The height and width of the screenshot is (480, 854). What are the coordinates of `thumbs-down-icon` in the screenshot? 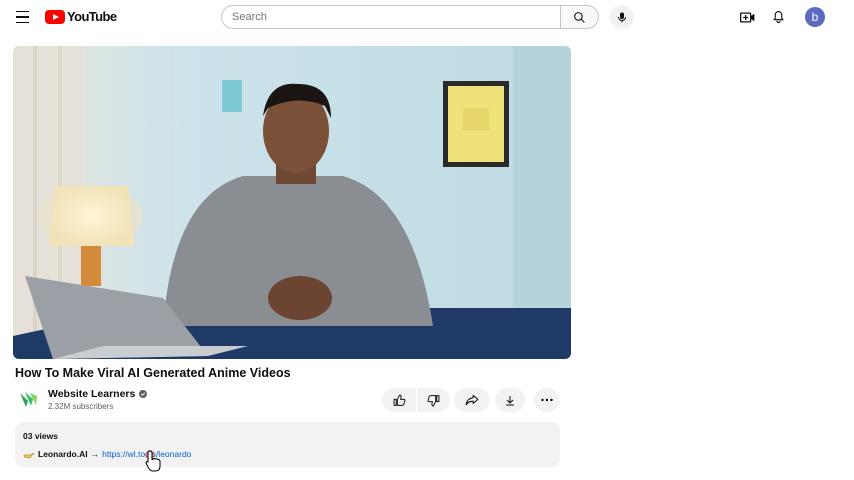 It's located at (433, 400).